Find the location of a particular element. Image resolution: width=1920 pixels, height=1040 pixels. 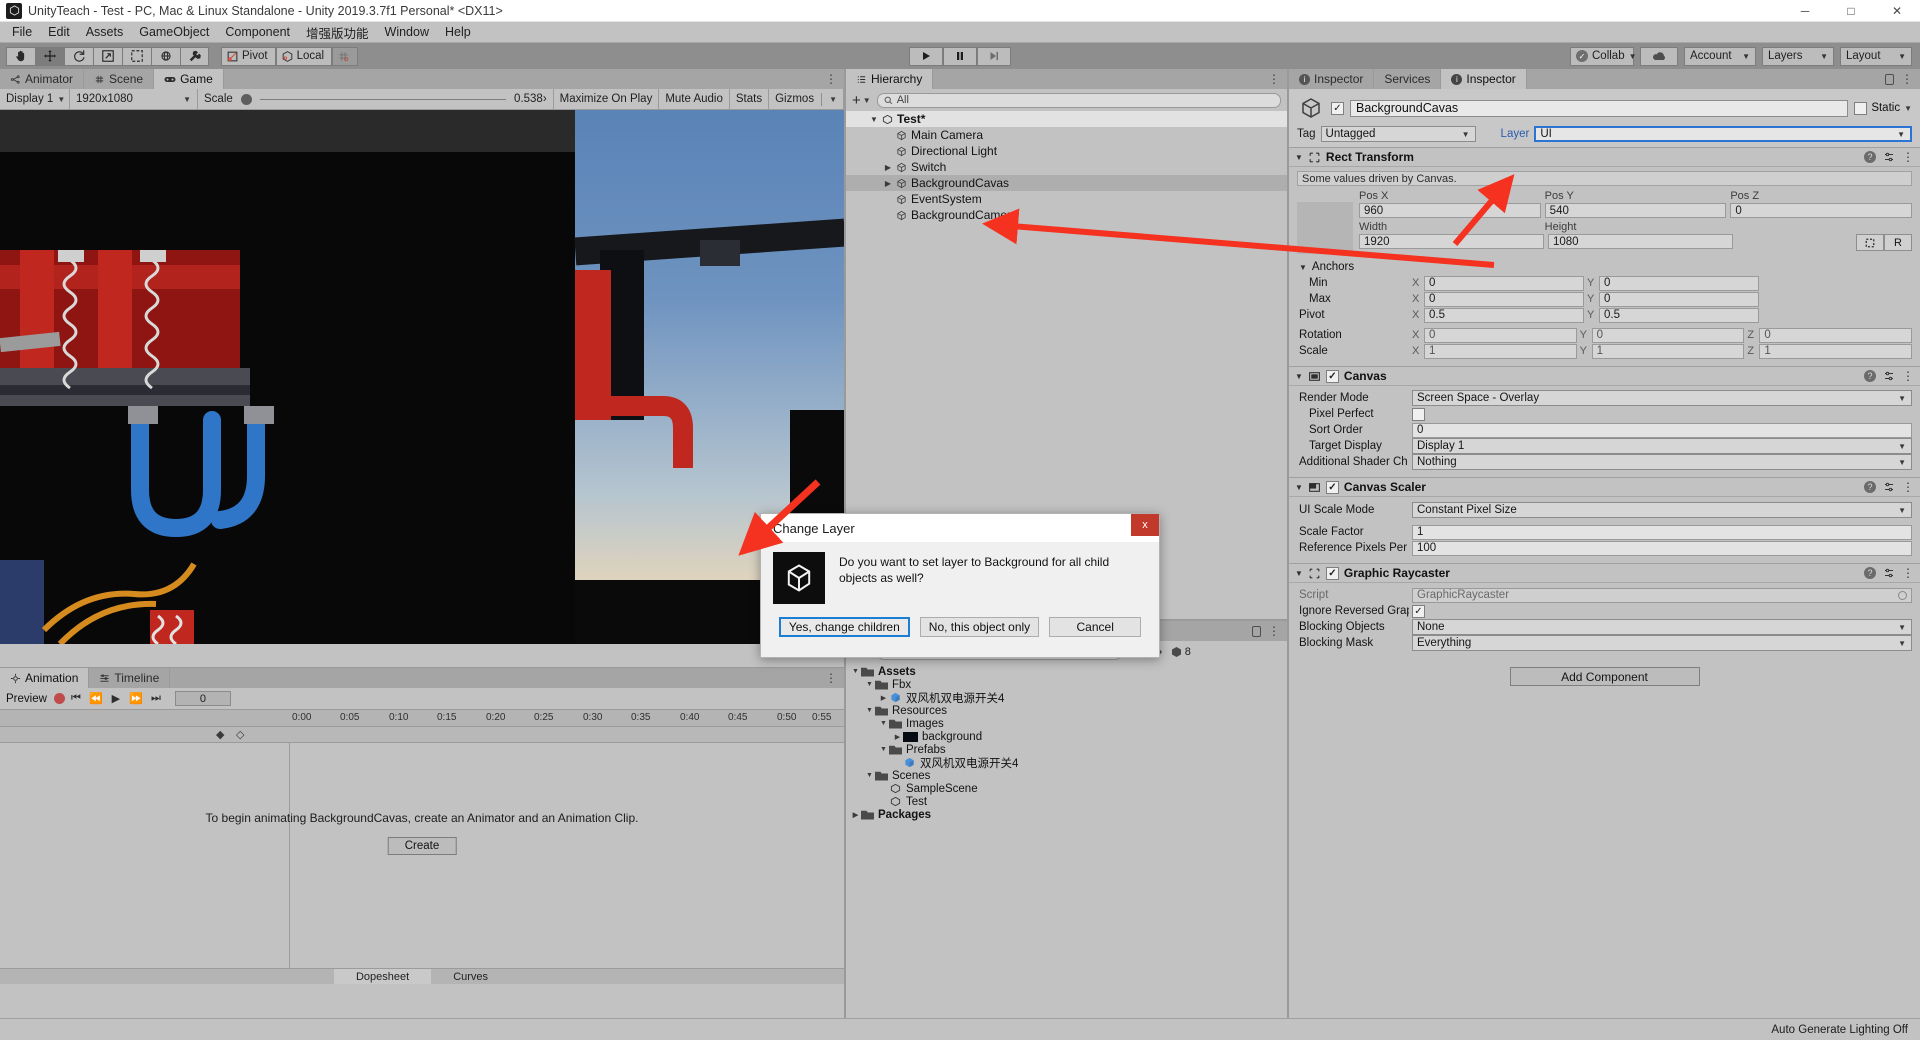

project-row-background: ▶ background is located at coordinates (1066, 736).